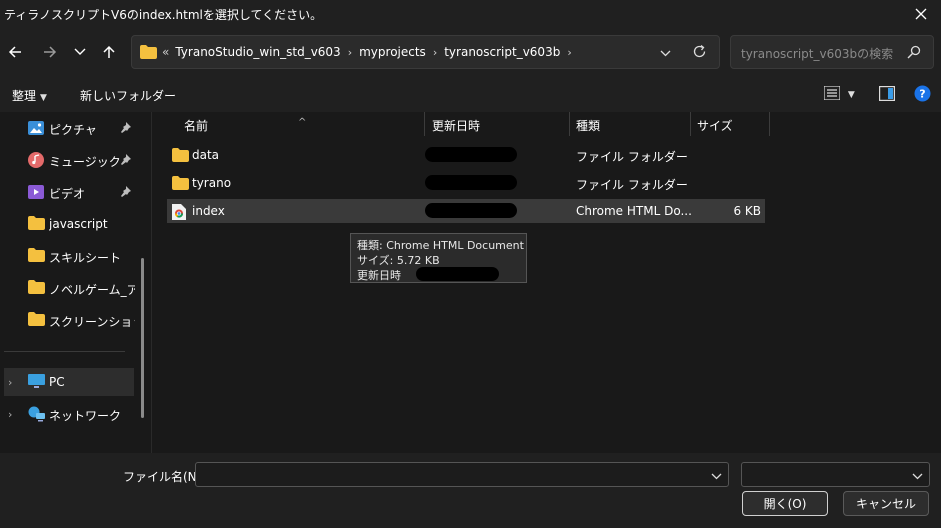  I want to click on column-header-size: サイズ, so click(715, 125).